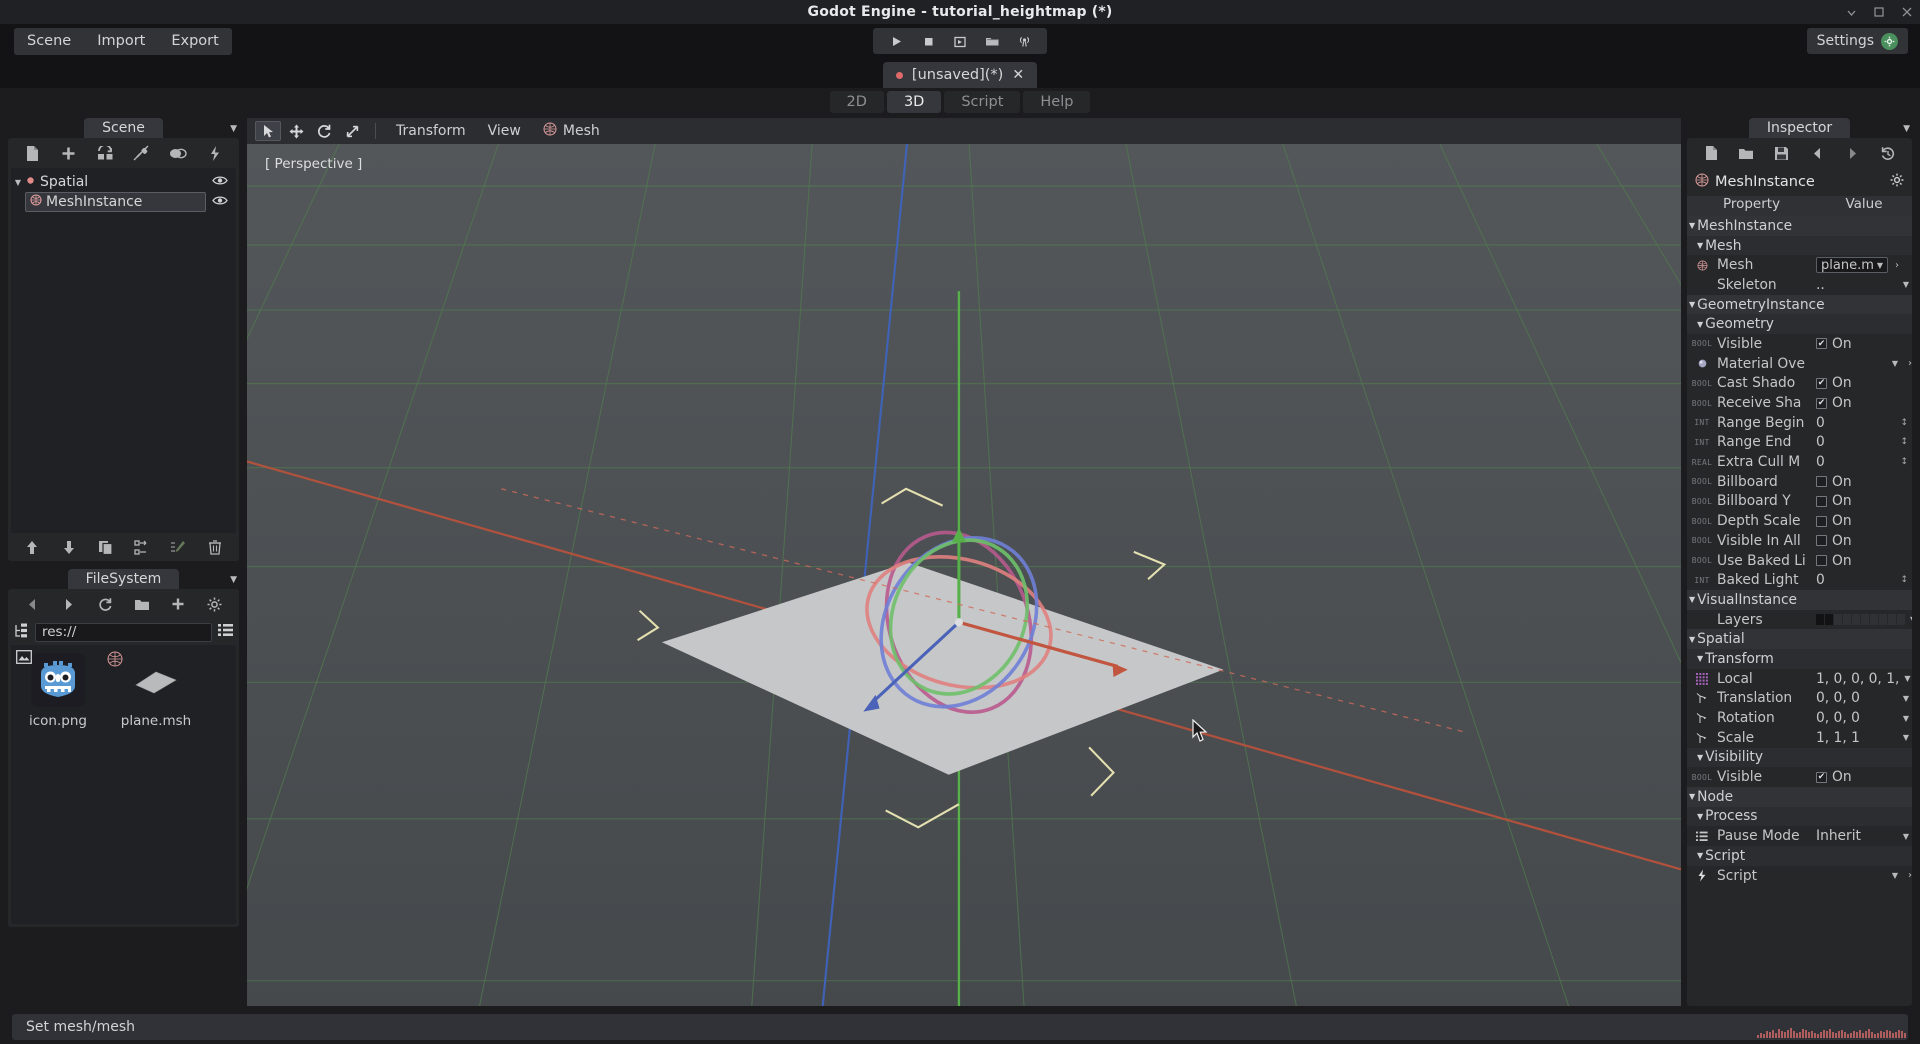 This screenshot has width=1920, height=1044. I want to click on prop-billboard: BOOL Billboard On, so click(1799, 482).